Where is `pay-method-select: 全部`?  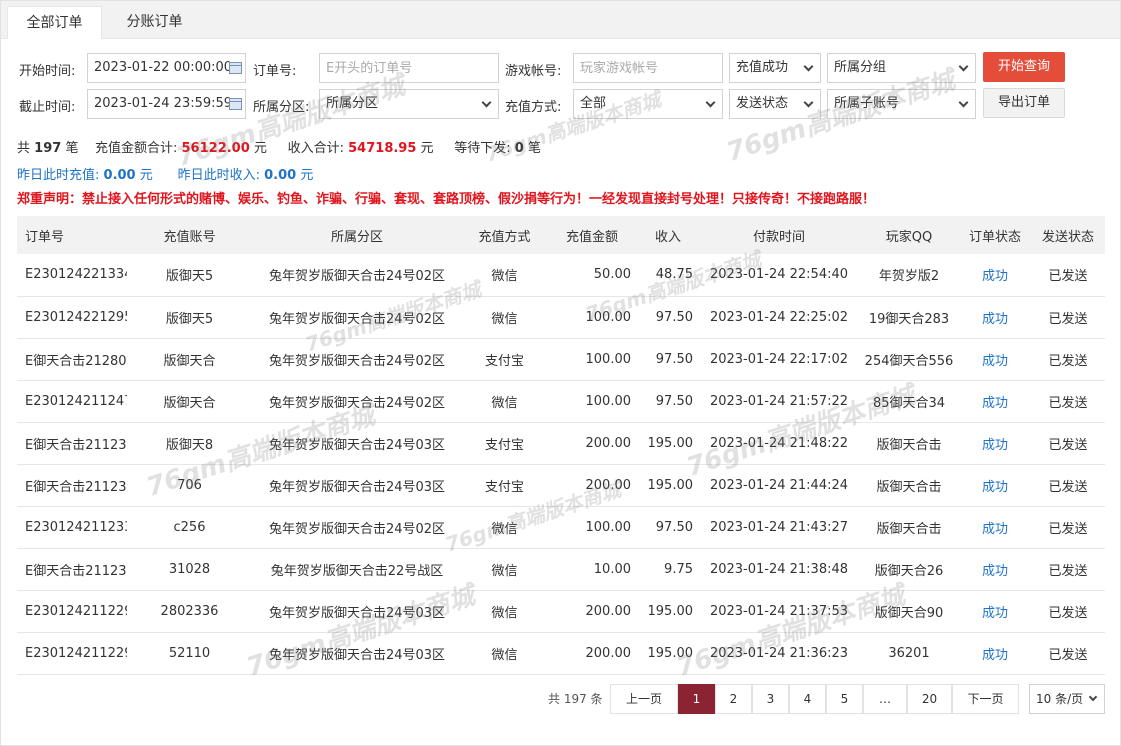
pay-method-select: 全部 is located at coordinates (648, 104).